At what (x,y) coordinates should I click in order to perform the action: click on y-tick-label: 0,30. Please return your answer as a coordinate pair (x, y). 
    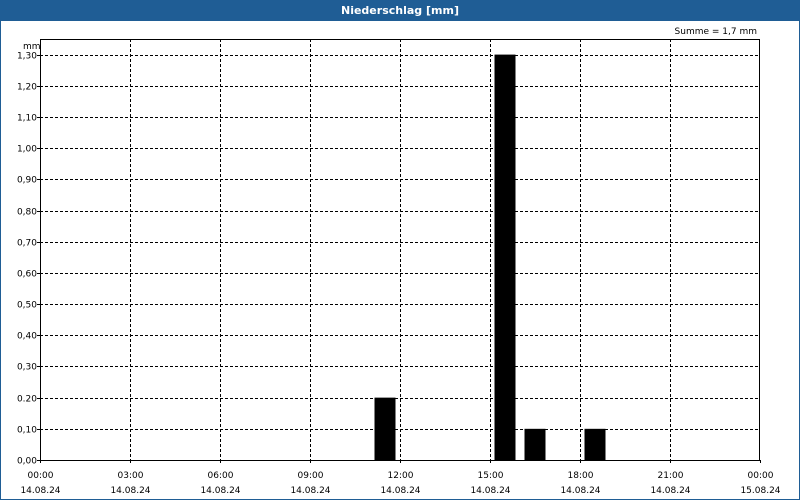
    Looking at the image, I should click on (27, 368).